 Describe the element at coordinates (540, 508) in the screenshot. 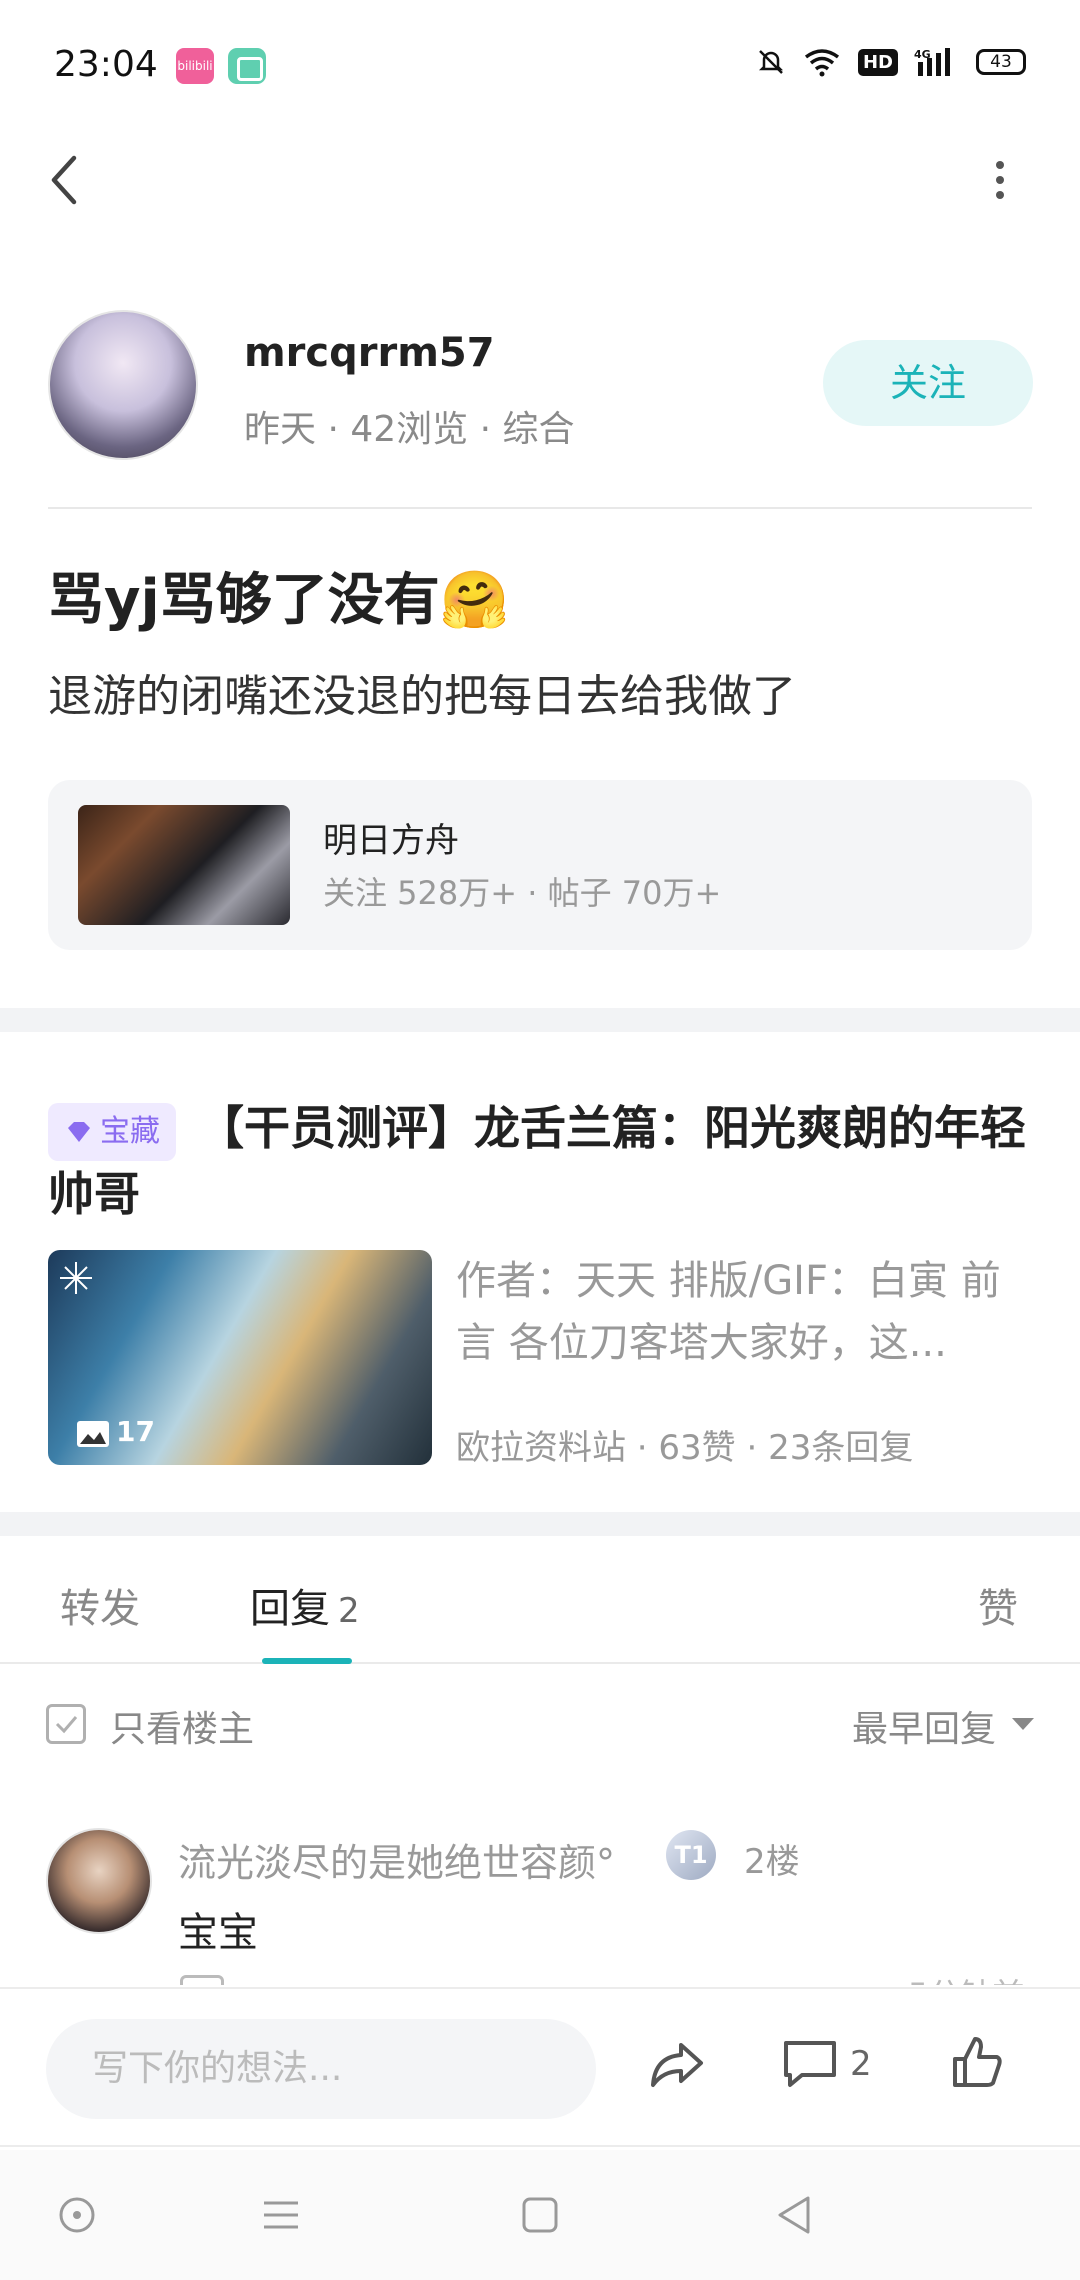

I see `divider` at that location.